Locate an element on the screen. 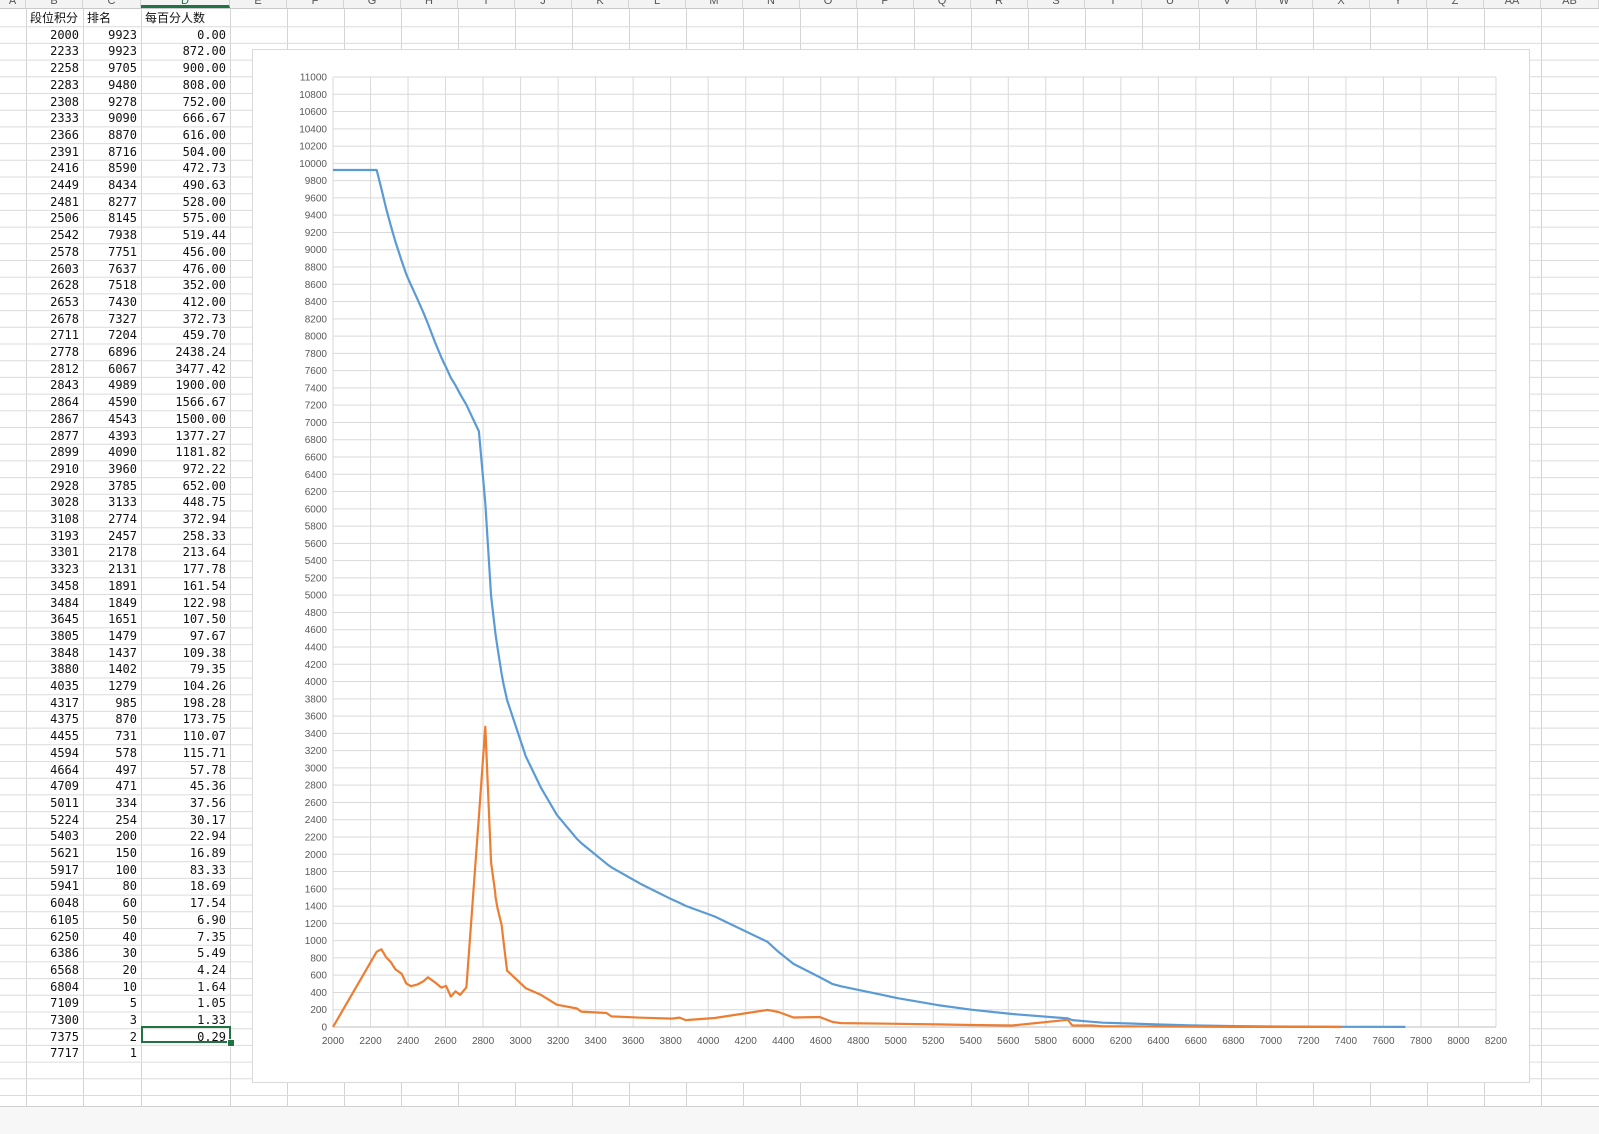 This screenshot has width=1599, height=1134. table-cell: 9278 is located at coordinates (112, 102).